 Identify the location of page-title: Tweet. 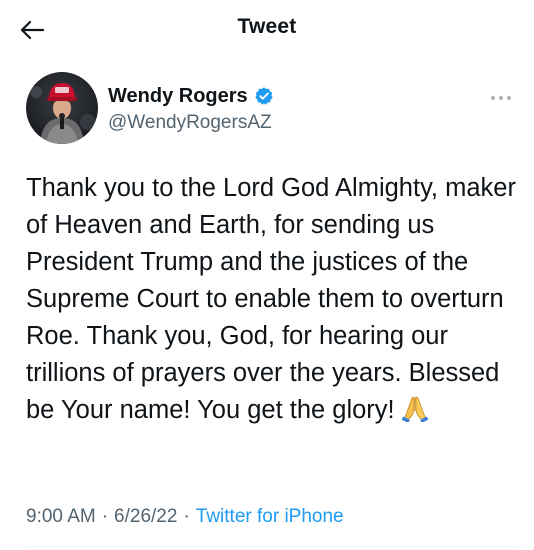
(267, 26).